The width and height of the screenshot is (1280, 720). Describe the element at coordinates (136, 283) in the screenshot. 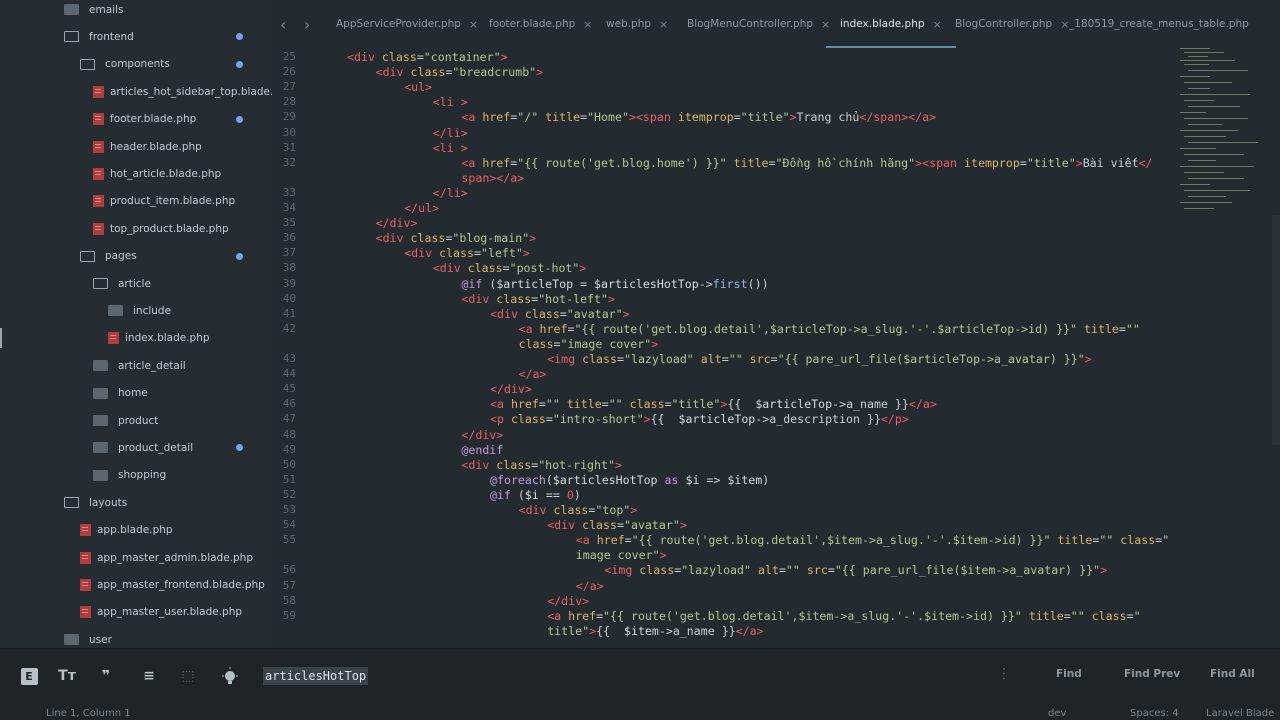

I see `sidebar-item: article` at that location.